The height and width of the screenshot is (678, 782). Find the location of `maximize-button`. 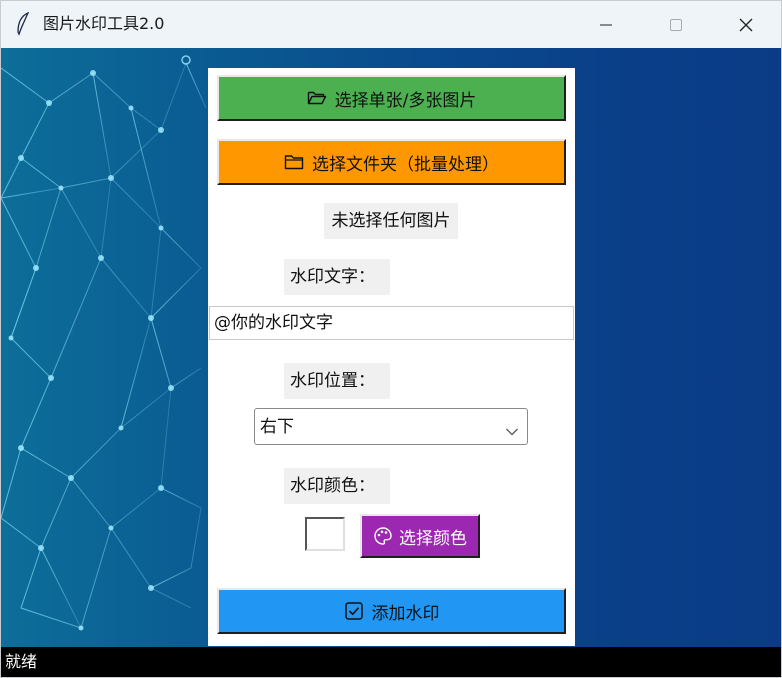

maximize-button is located at coordinates (676, 24).